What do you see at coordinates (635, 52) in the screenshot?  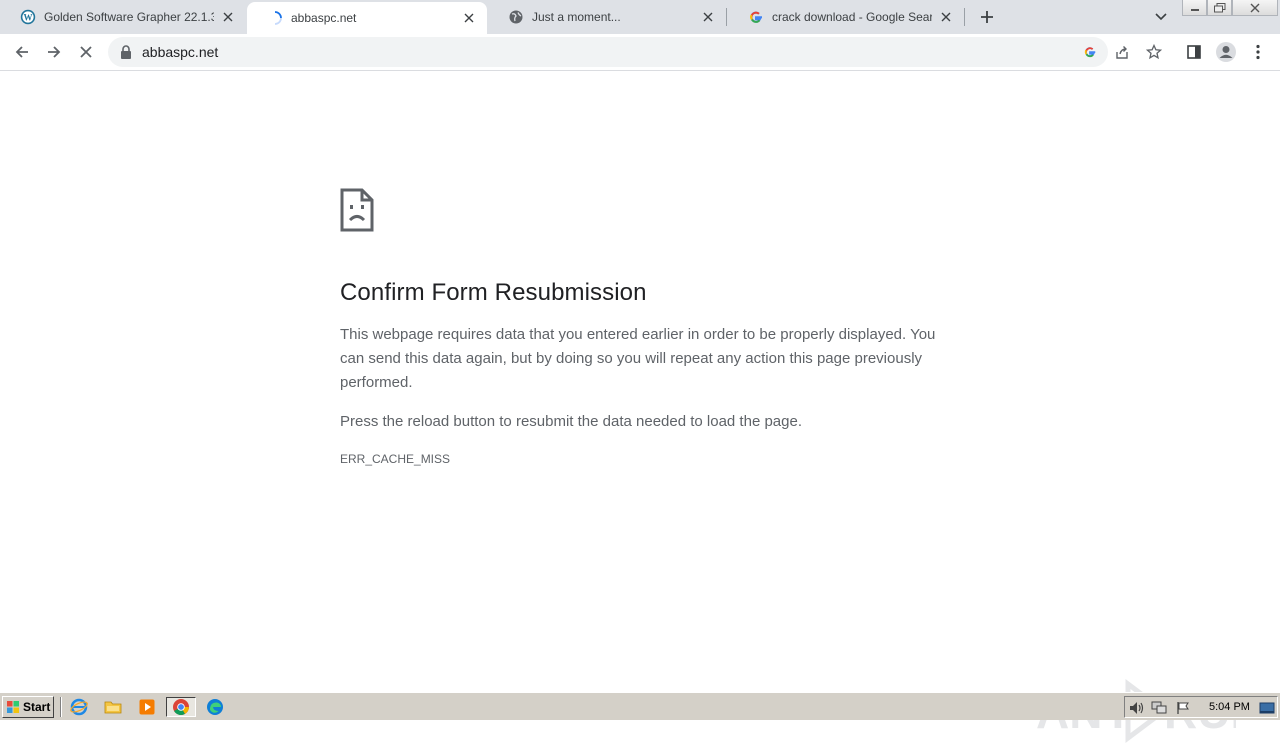 I see `address-bar: abbaspc.net` at bounding box center [635, 52].